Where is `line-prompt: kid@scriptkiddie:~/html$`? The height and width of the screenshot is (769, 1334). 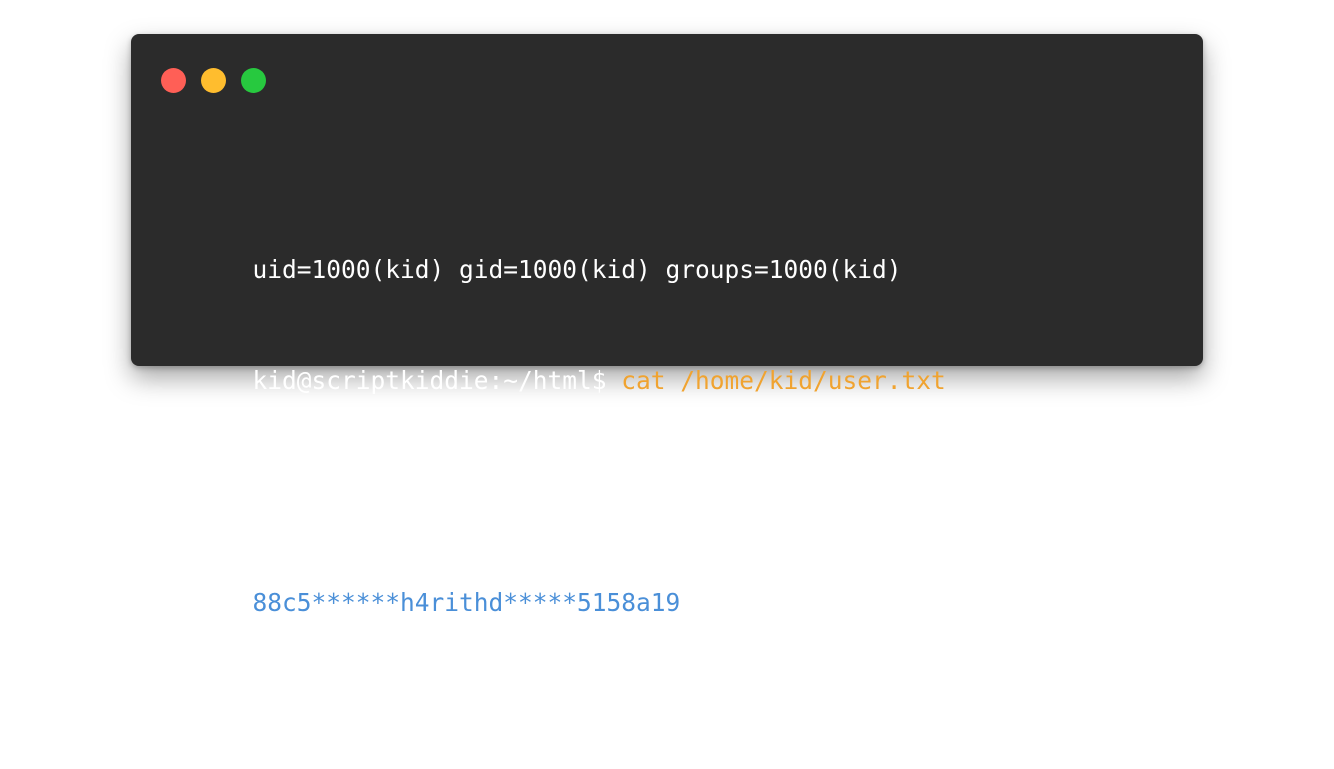 line-prompt: kid@scriptkiddie:~/html$ is located at coordinates (437, 380).